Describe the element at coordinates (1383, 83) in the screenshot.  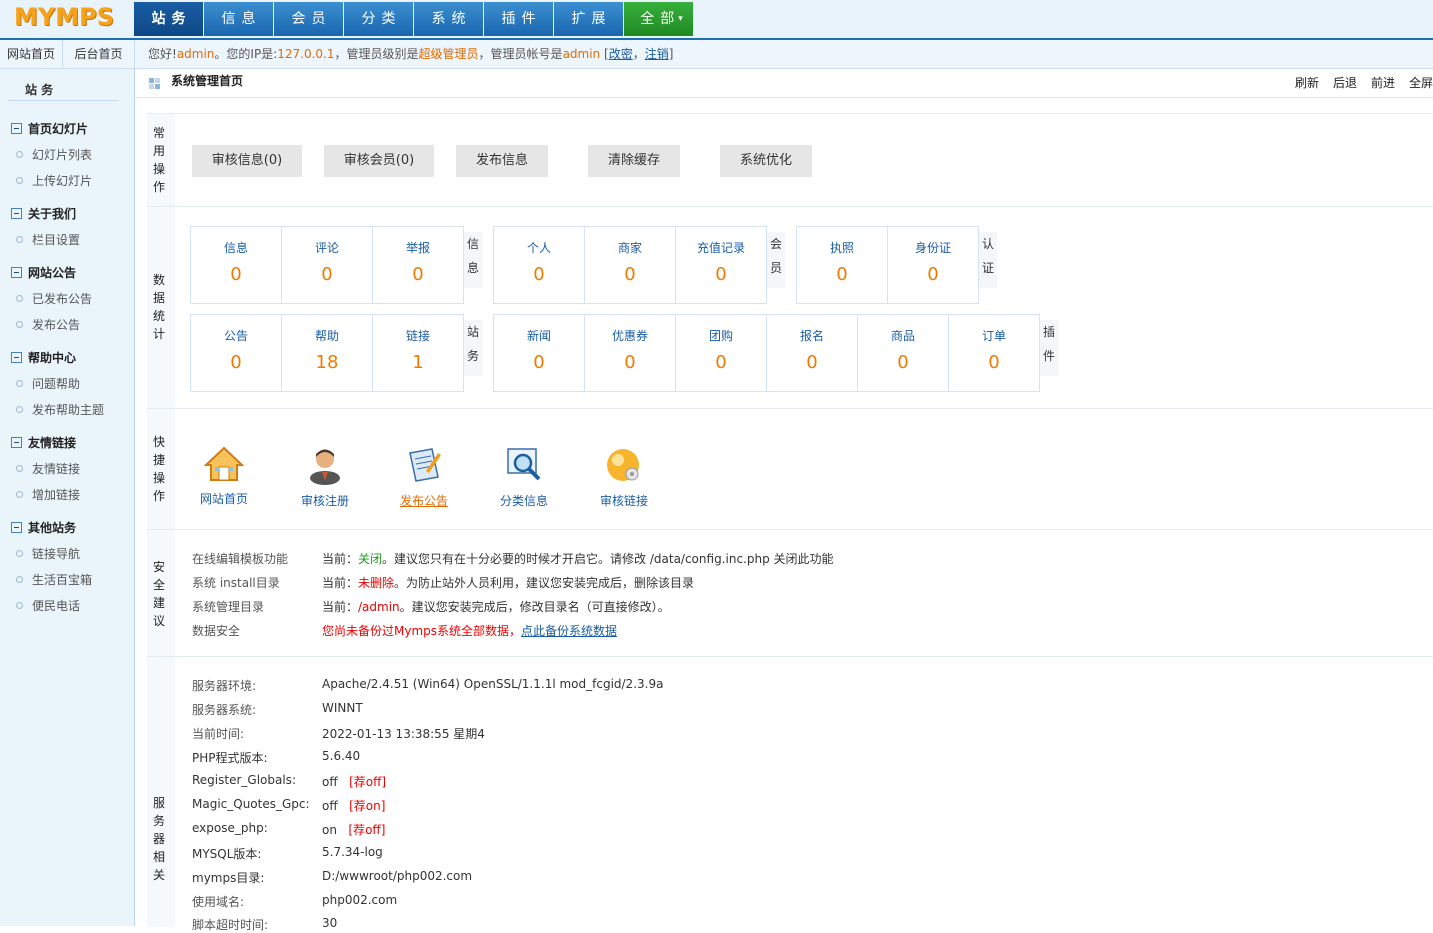
I see `forward-button: 前进` at that location.